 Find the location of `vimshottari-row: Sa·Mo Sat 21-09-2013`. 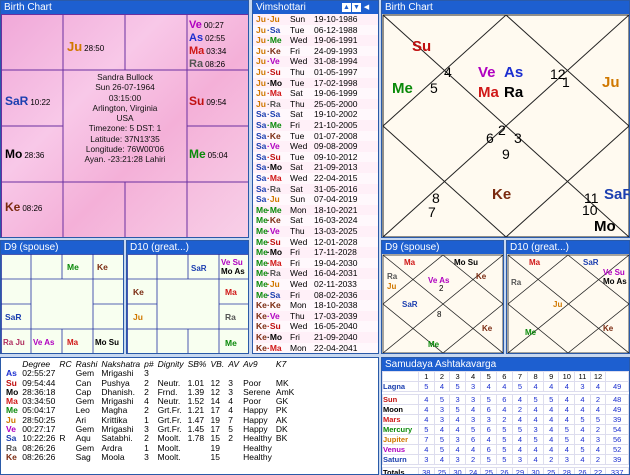

vimshottari-row: Sa·Mo Sat 21-09-2013 is located at coordinates (315, 167).